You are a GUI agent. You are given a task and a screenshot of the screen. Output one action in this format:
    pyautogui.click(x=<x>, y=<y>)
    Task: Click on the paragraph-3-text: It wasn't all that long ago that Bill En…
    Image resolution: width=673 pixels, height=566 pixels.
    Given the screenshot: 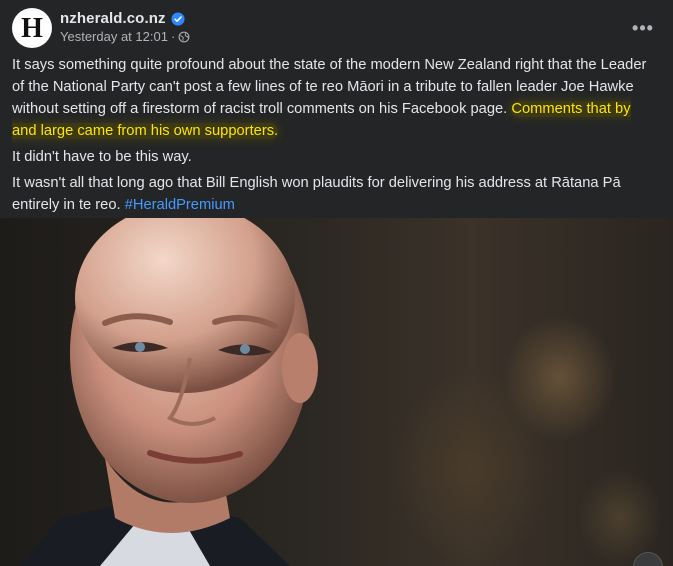 What is the action you would take?
    pyautogui.click(x=316, y=194)
    